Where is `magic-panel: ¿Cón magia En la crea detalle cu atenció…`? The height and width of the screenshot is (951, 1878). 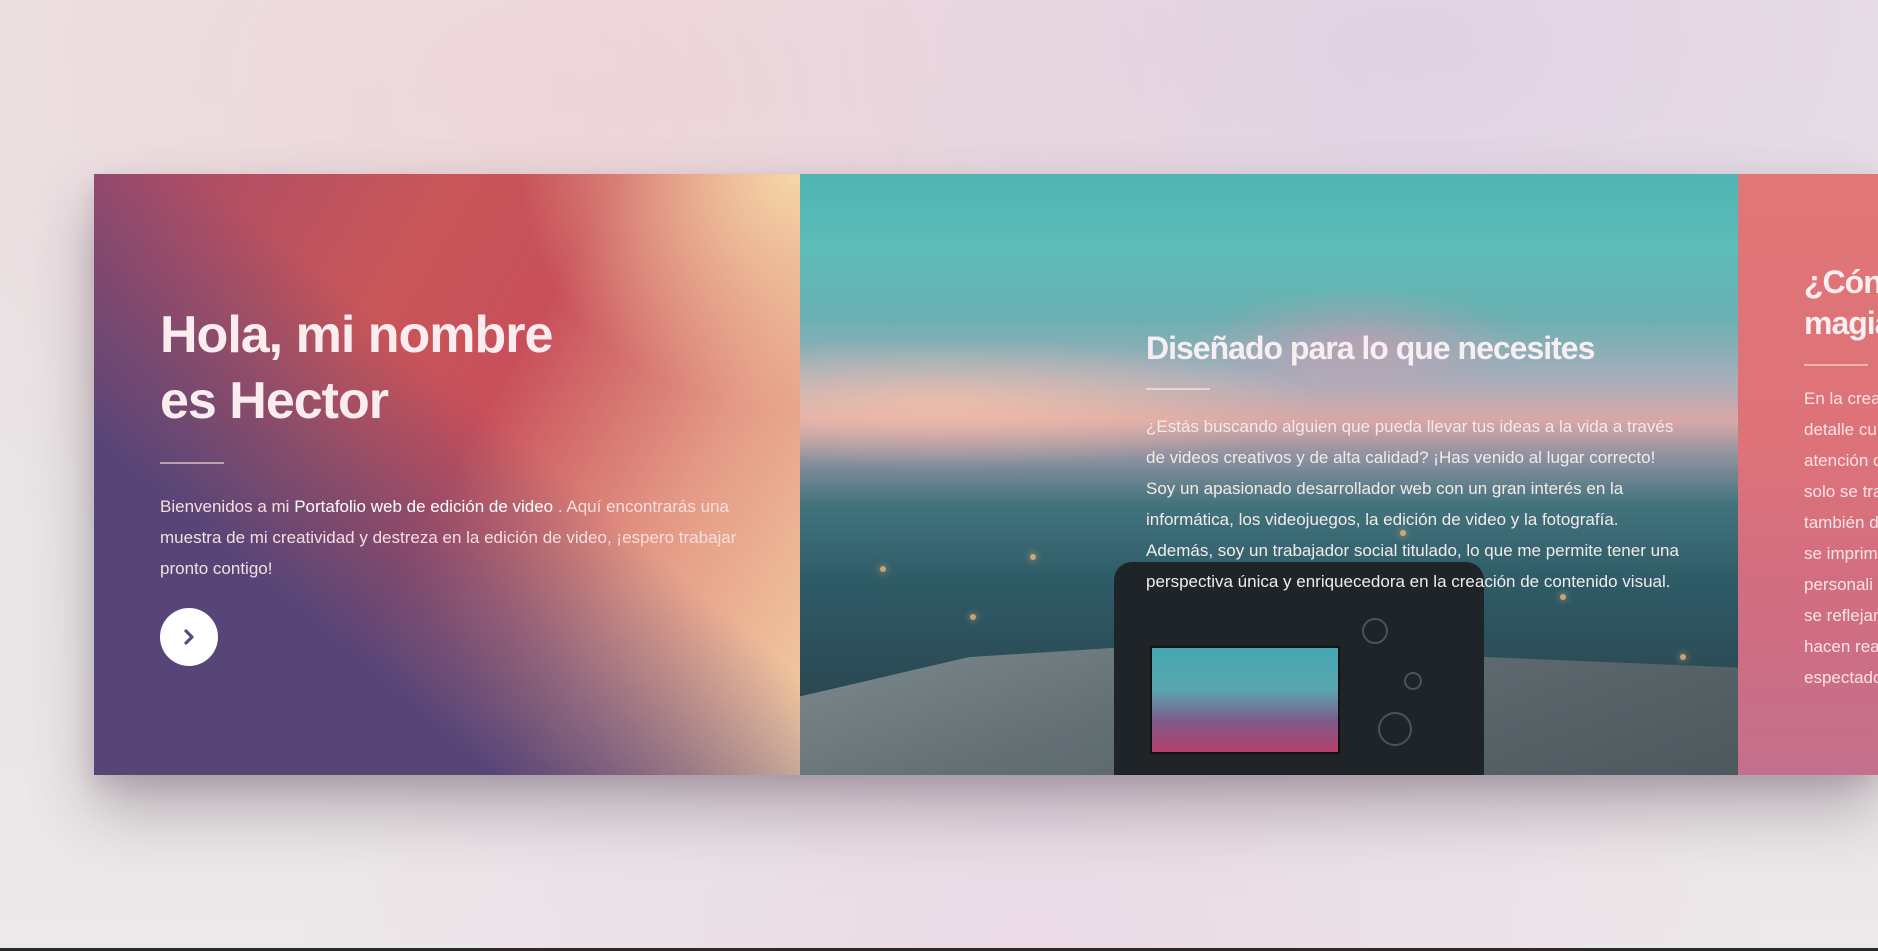 magic-panel: ¿Cón magia En la crea detalle cu atenció… is located at coordinates (1808, 474).